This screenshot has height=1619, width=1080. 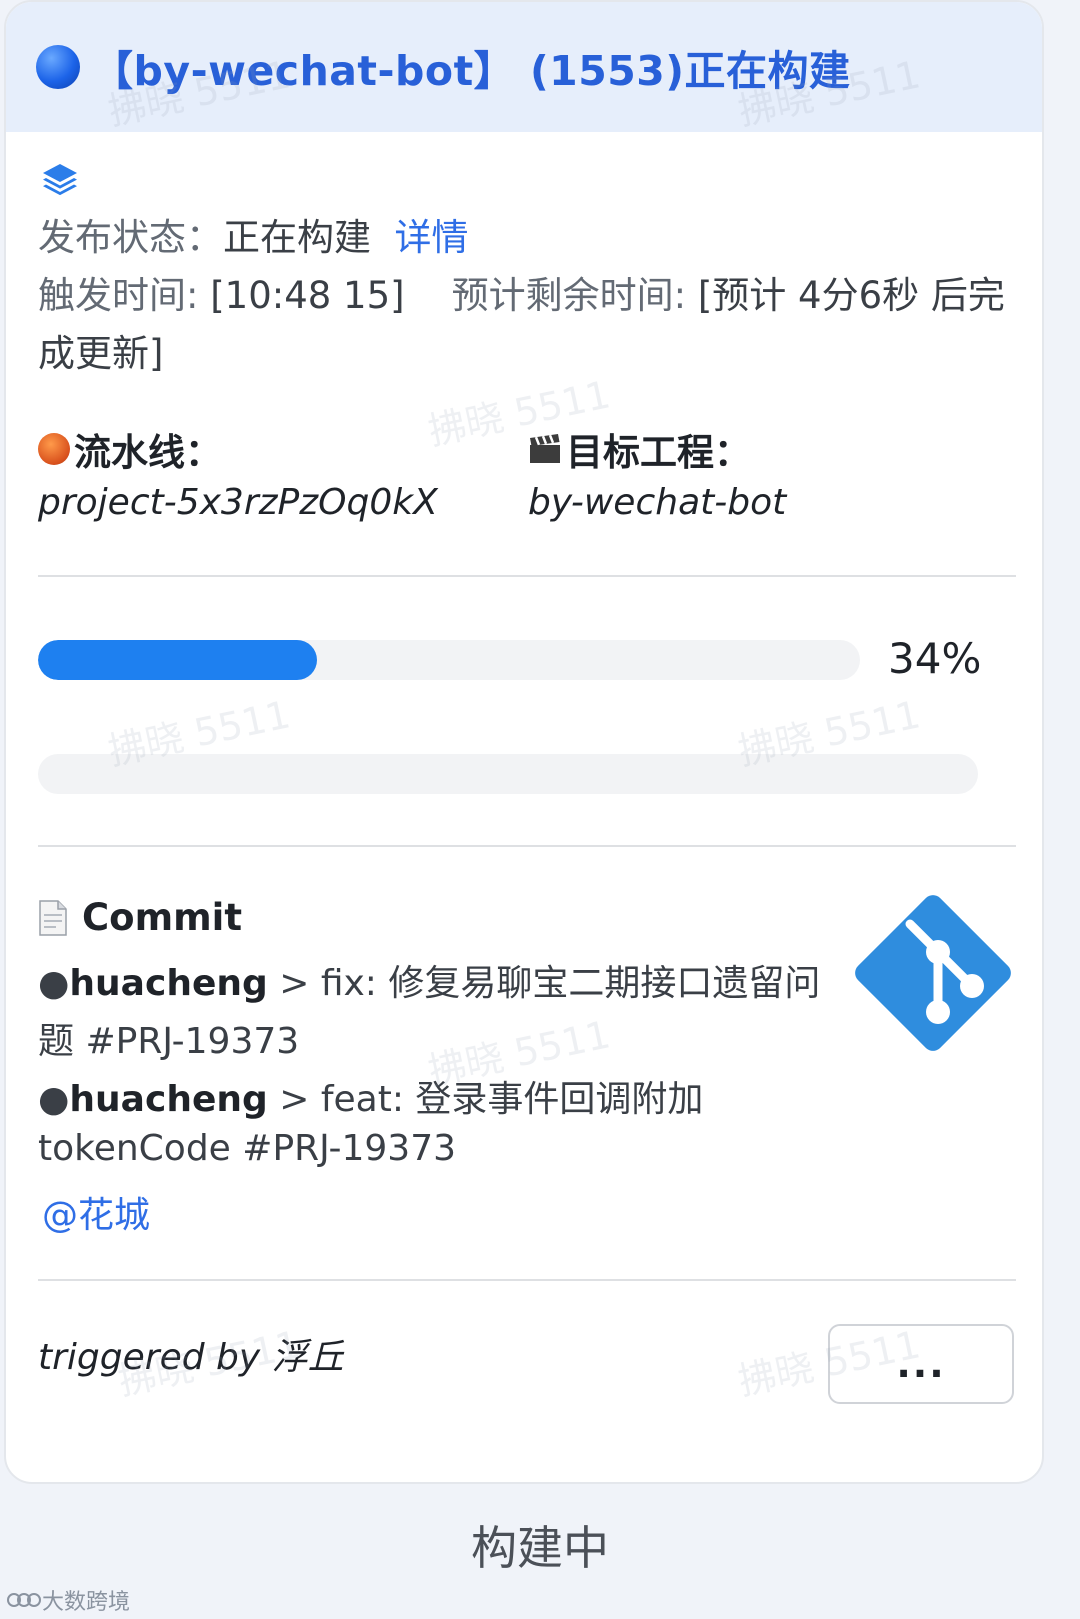 What do you see at coordinates (101, 353) in the screenshot?
I see `remaining-time-continued: 成更新]` at bounding box center [101, 353].